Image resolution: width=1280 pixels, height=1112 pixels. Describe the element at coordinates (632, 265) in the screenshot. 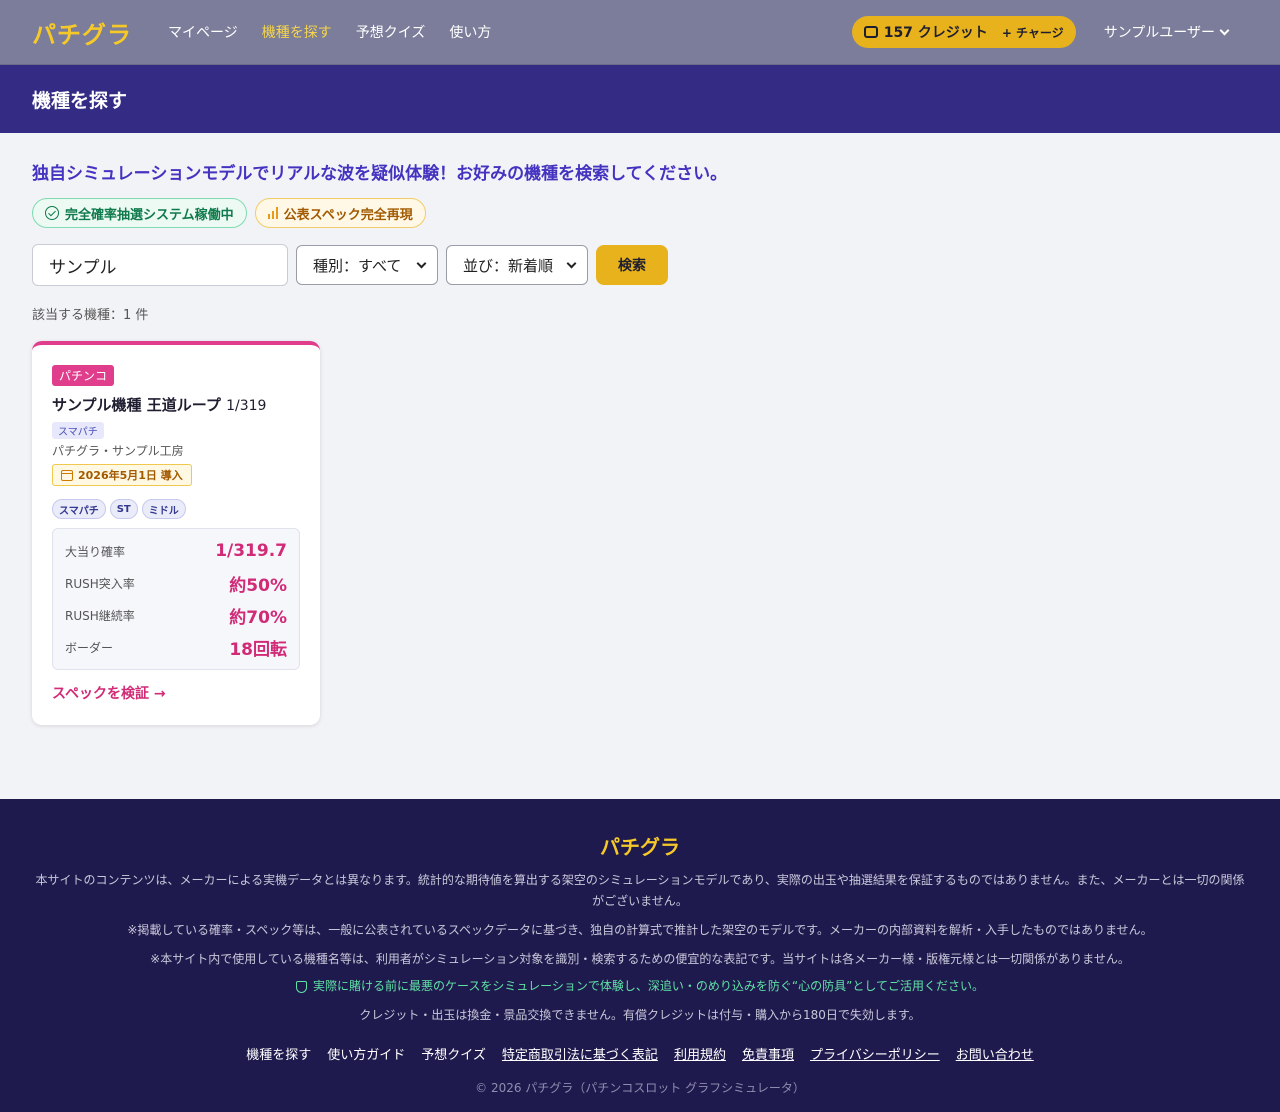

I see `search-button: 検索` at that location.